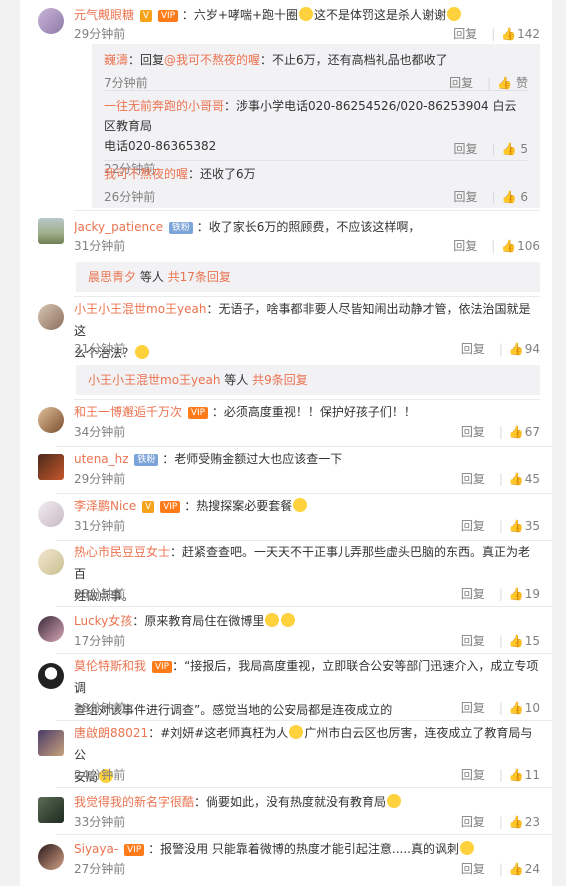 The width and height of the screenshot is (566, 886). I want to click on like-count: 赞, so click(522, 83).